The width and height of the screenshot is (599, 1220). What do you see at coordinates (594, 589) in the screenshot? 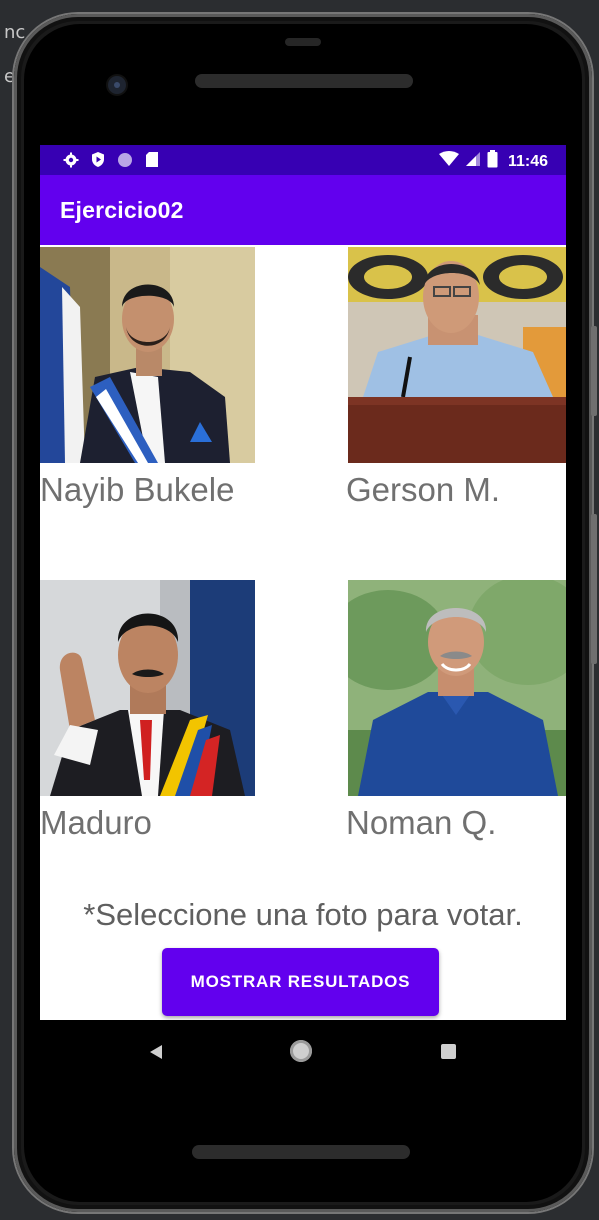
I see `power-button` at bounding box center [594, 589].